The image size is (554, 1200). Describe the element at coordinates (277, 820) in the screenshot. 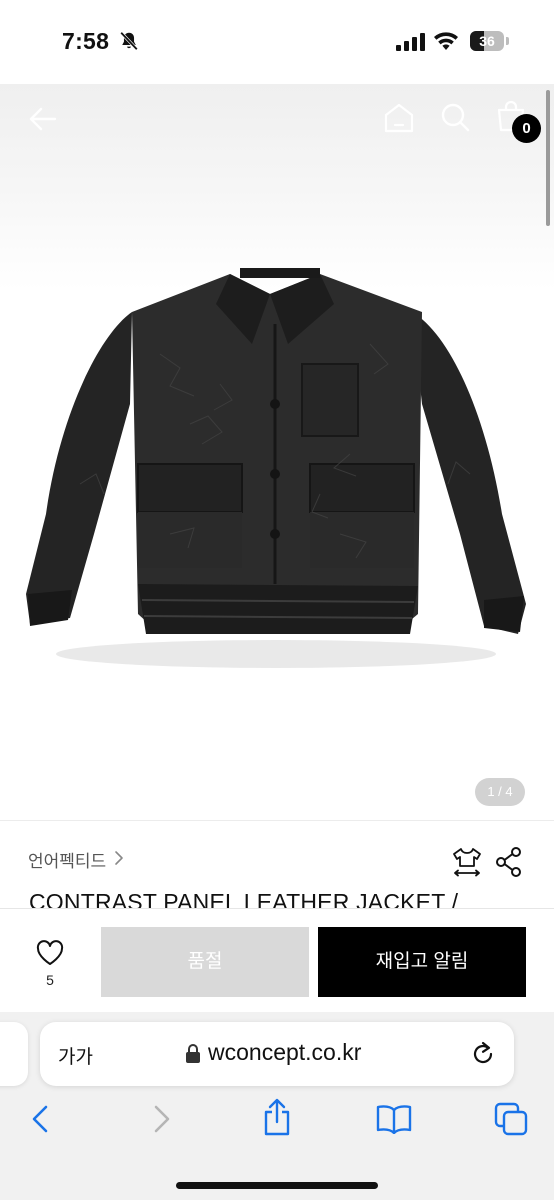

I see `divider` at that location.